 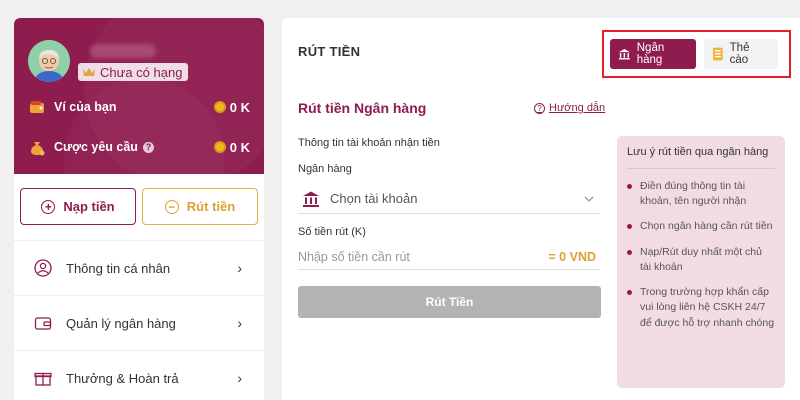 What do you see at coordinates (650, 54) in the screenshot?
I see `tab-label: Ngân hàng` at bounding box center [650, 54].